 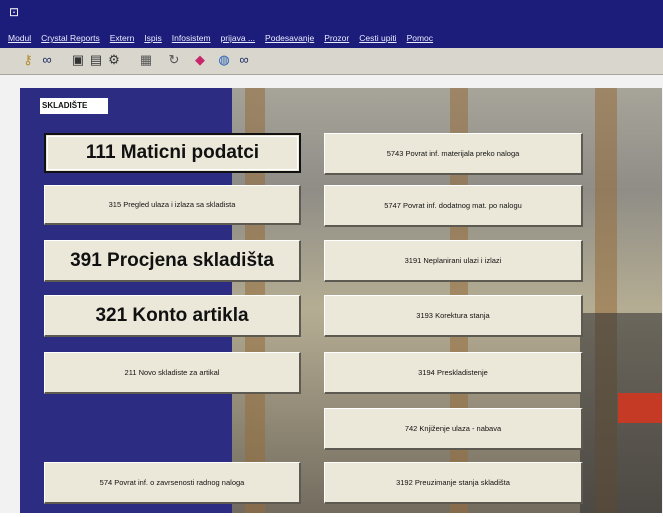 What do you see at coordinates (172, 153) in the screenshot?
I see `button-111-maticni-podatci: 111 Maticni podatci` at bounding box center [172, 153].